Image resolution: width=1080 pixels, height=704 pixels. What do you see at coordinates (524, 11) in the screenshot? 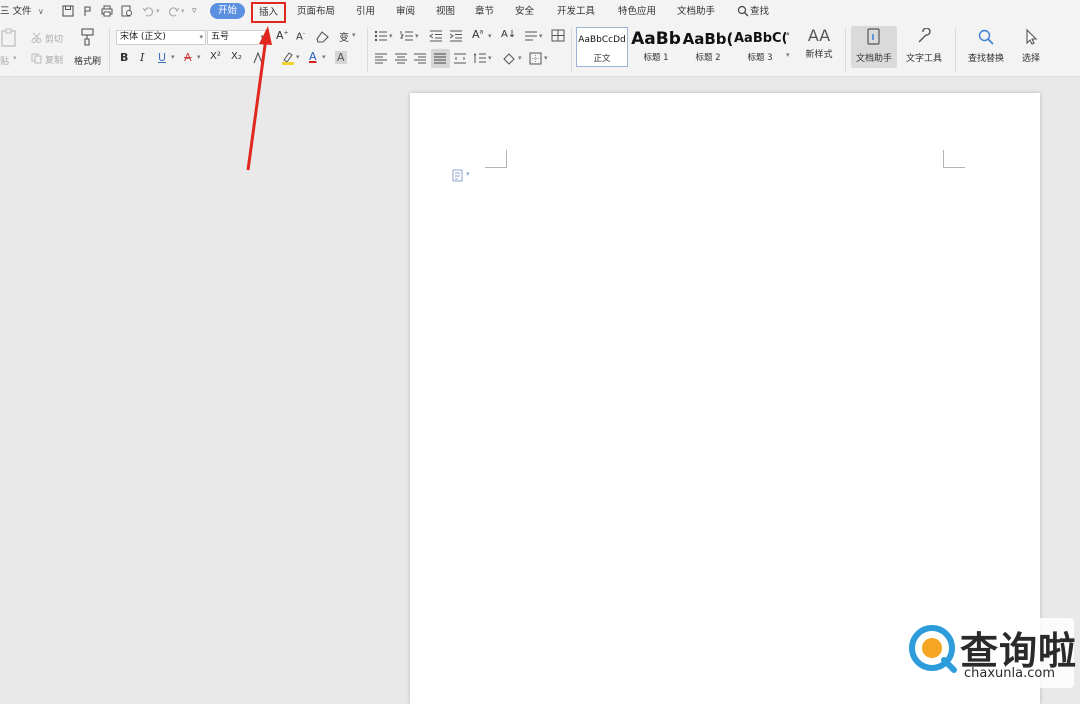
I see `tab-security: 安全` at bounding box center [524, 11].